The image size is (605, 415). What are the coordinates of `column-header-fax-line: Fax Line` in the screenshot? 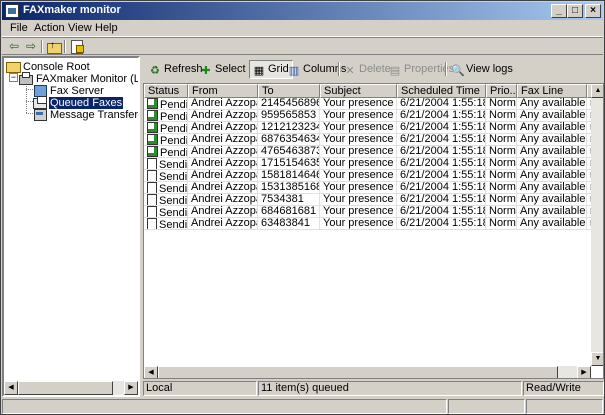 It's located at (552, 91).